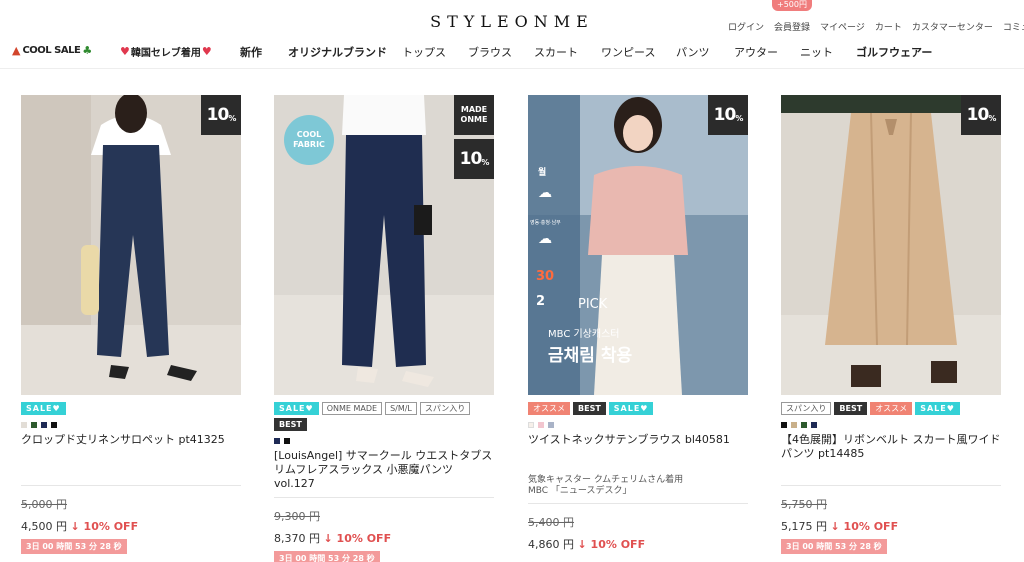 Image resolution: width=1024 pixels, height=562 pixels. I want to click on cool-fabric-badge: COOL FABRIC, so click(309, 140).